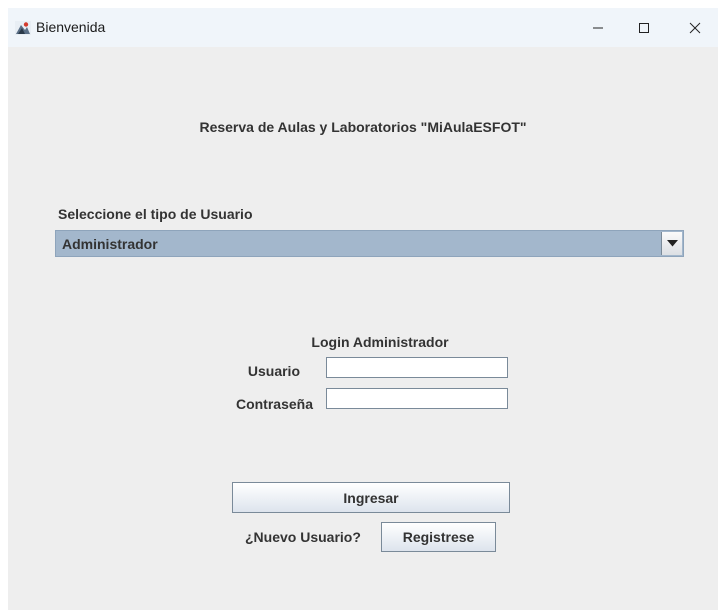 The height and width of the screenshot is (610, 718). What do you see at coordinates (273, 371) in the screenshot?
I see `username-label: Usuario` at bounding box center [273, 371].